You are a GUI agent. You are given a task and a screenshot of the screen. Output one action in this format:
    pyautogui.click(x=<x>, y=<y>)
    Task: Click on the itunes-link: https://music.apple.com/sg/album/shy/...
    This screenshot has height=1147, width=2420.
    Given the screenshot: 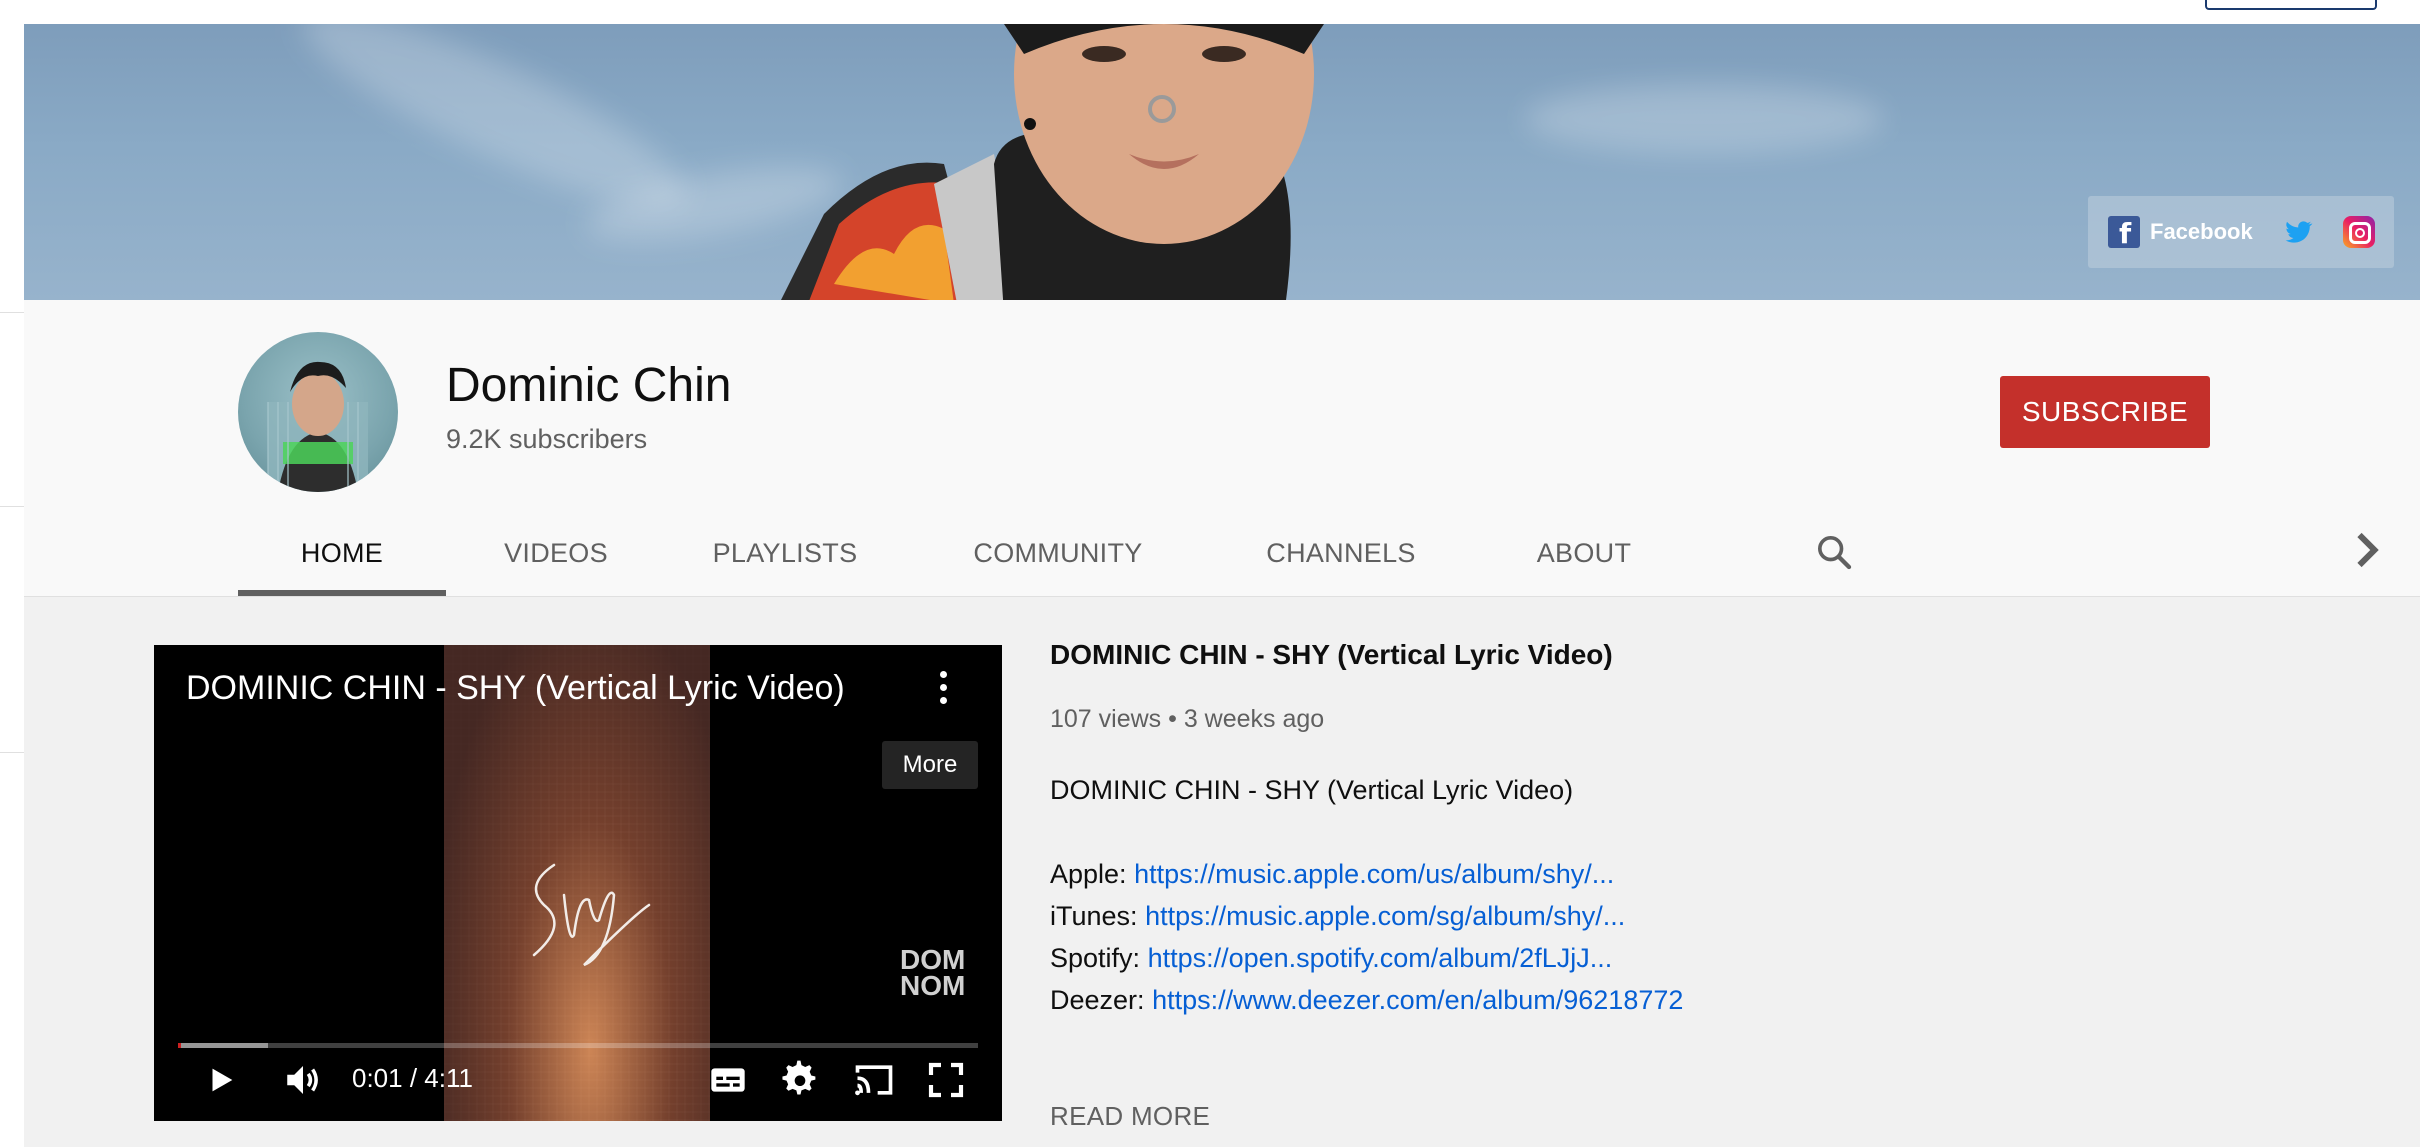 What is the action you would take?
    pyautogui.click(x=1385, y=916)
    